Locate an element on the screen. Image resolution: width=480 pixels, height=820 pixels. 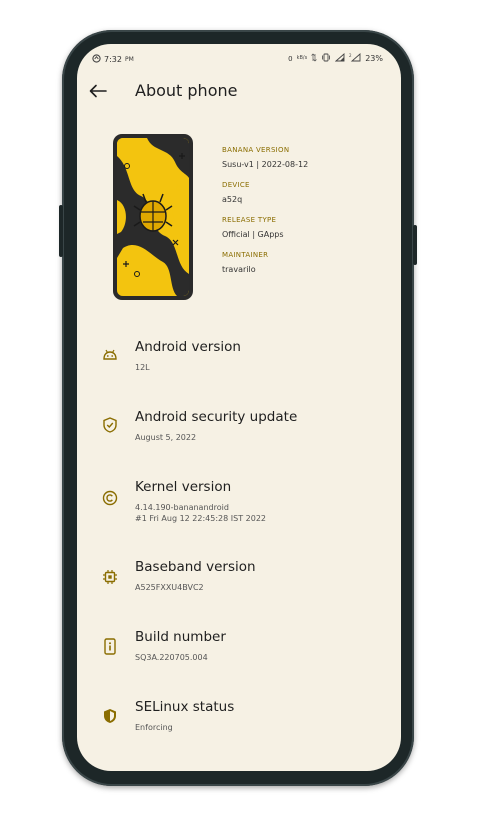
setting-title: SELinux status is located at coordinates (185, 707).